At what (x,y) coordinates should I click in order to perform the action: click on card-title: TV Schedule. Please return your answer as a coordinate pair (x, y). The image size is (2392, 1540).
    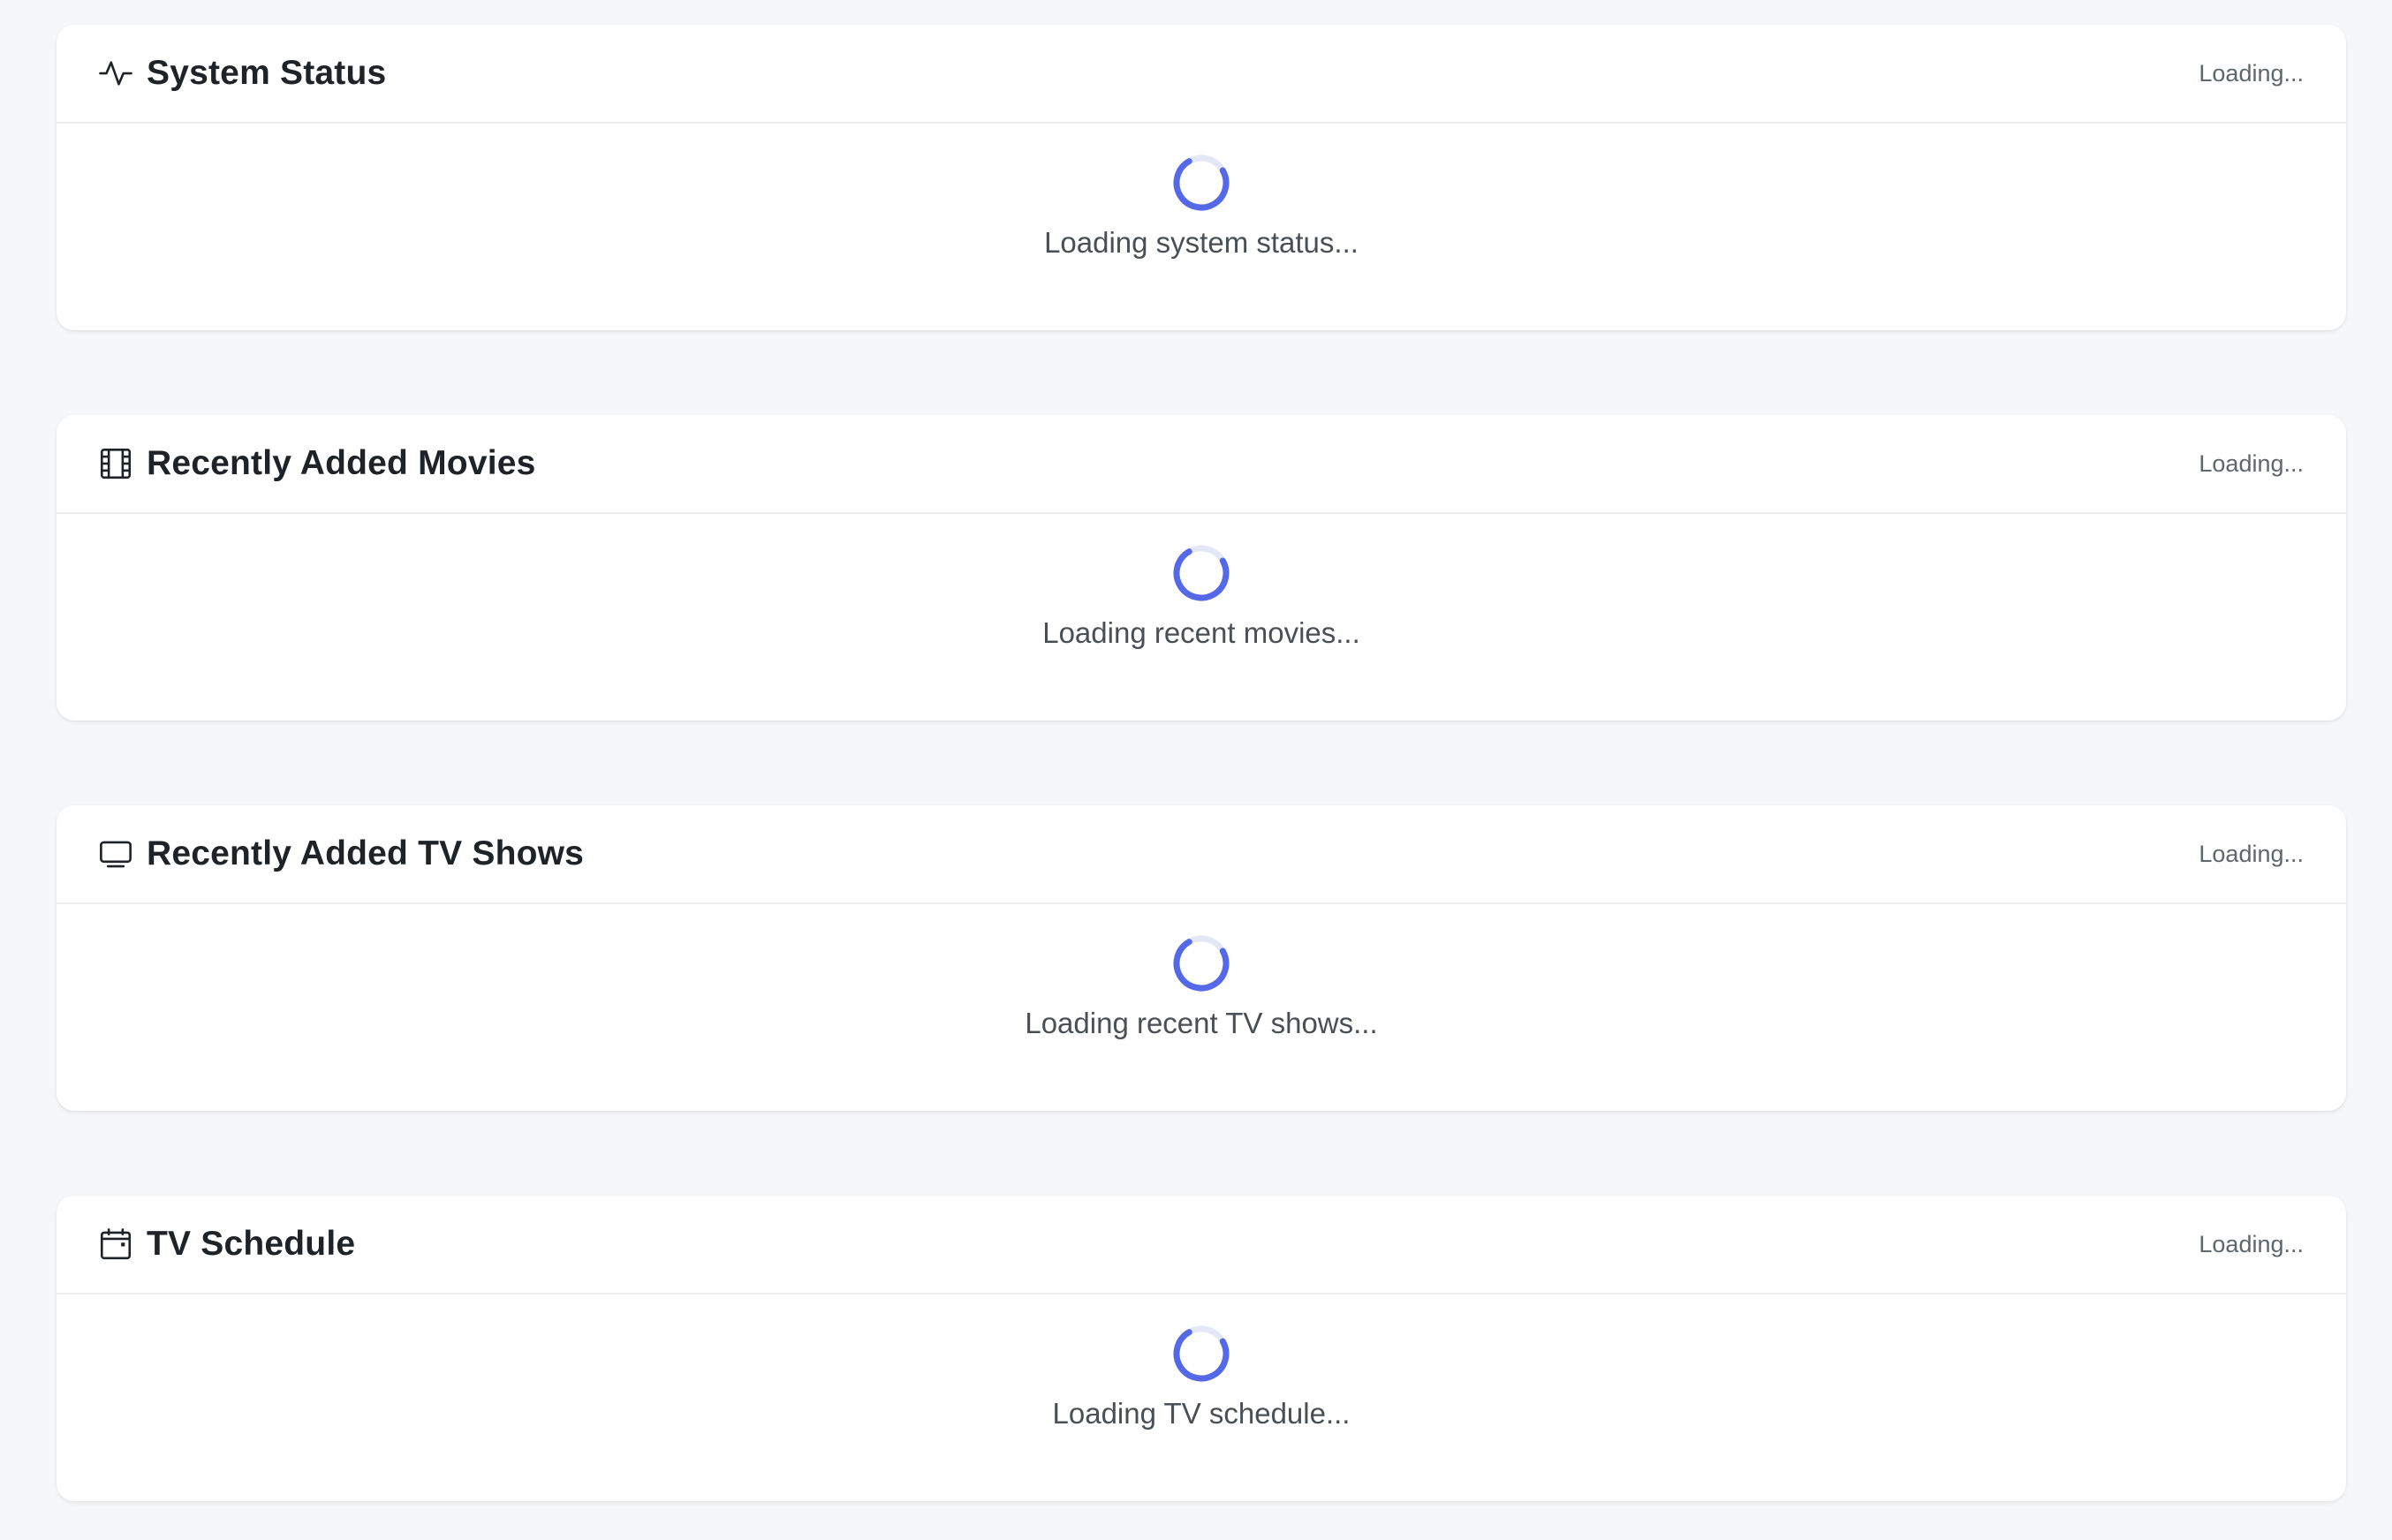
    Looking at the image, I should click on (252, 1244).